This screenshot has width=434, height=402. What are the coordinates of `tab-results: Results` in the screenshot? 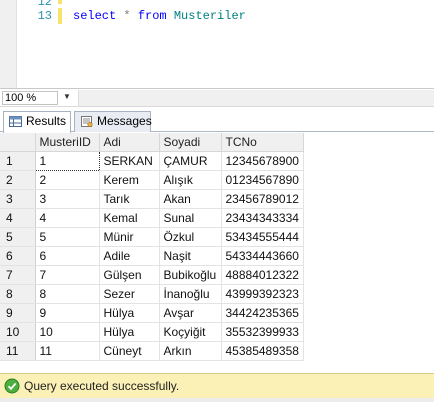 It's located at (37, 122).